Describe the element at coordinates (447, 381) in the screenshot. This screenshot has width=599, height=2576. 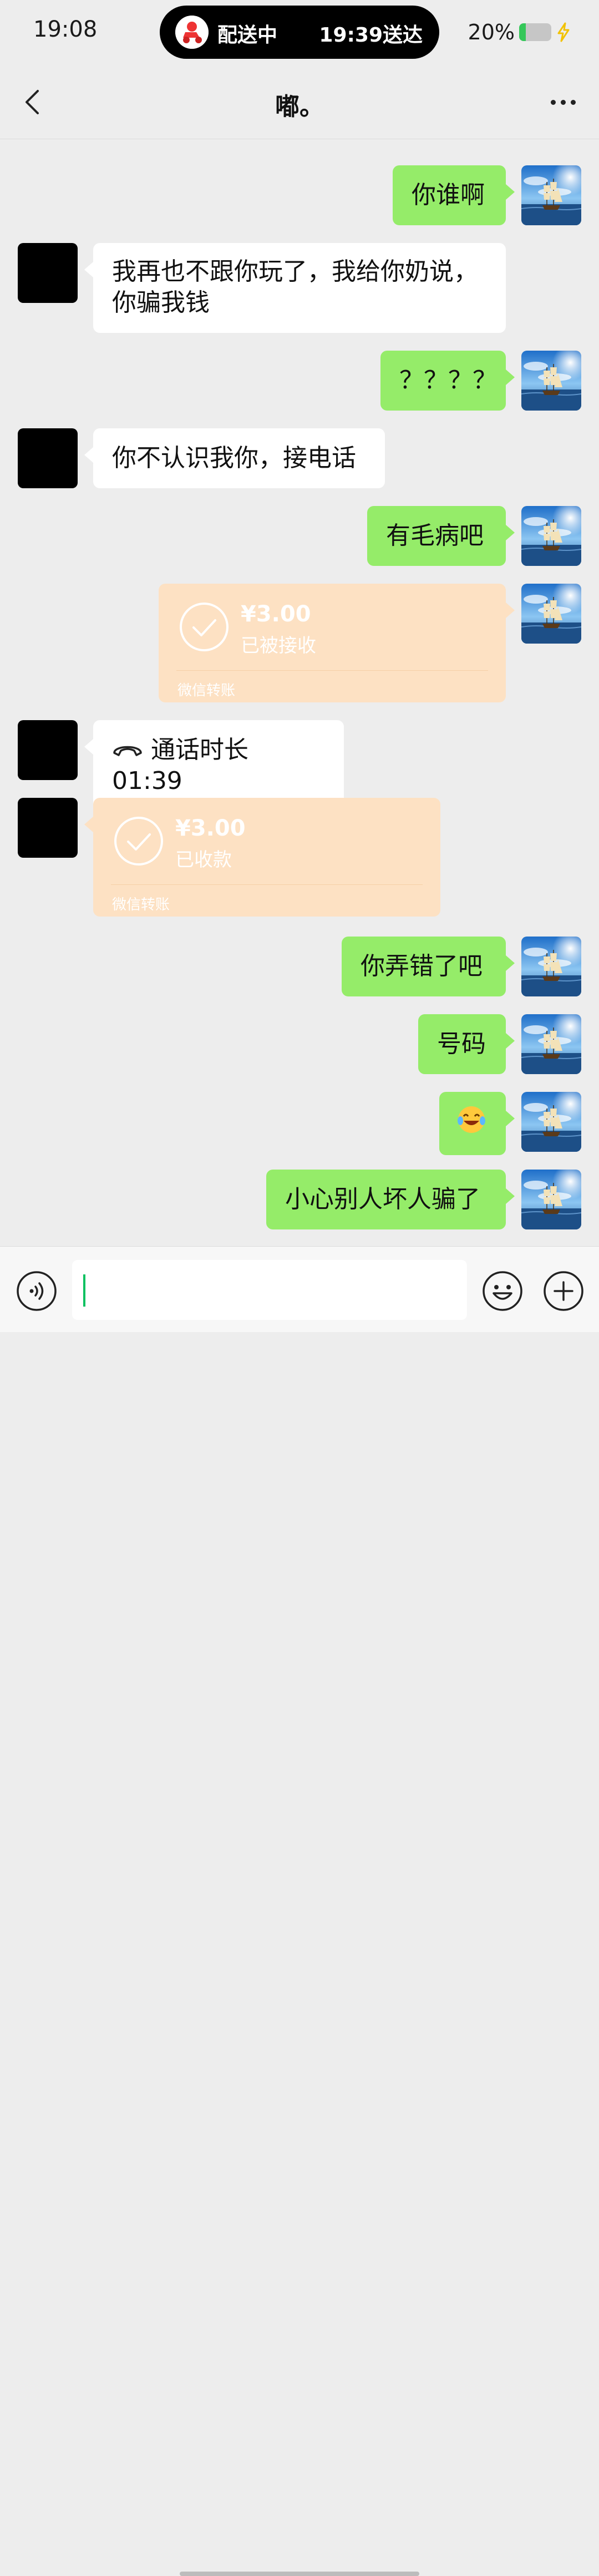
I see `my-message-bubble: ？？？？` at that location.